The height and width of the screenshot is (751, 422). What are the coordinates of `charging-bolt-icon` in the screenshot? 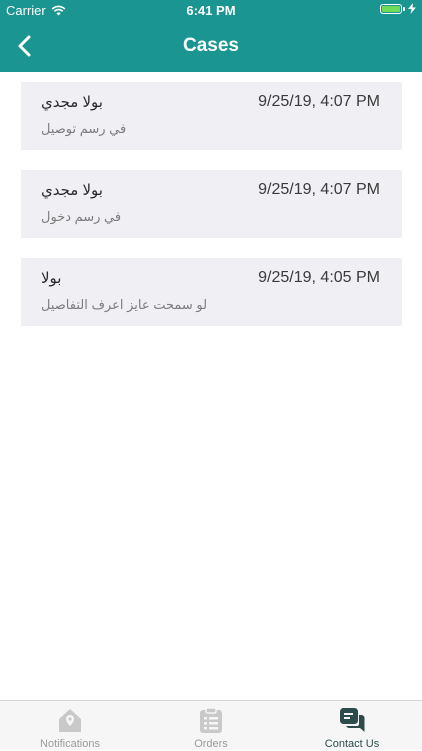 It's located at (412, 8).